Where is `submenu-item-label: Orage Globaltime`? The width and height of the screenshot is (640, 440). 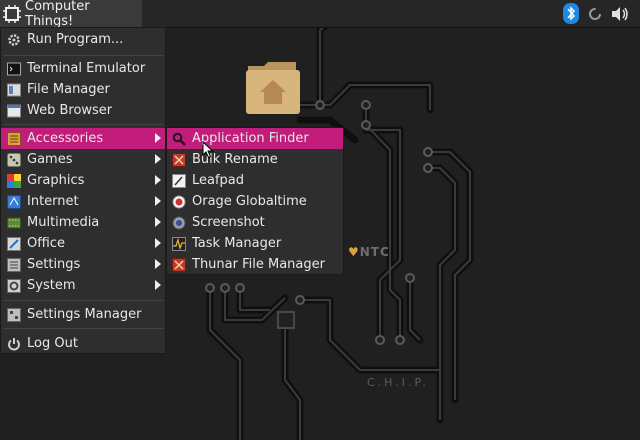 submenu-item-label: Orage Globaltime is located at coordinates (249, 201).